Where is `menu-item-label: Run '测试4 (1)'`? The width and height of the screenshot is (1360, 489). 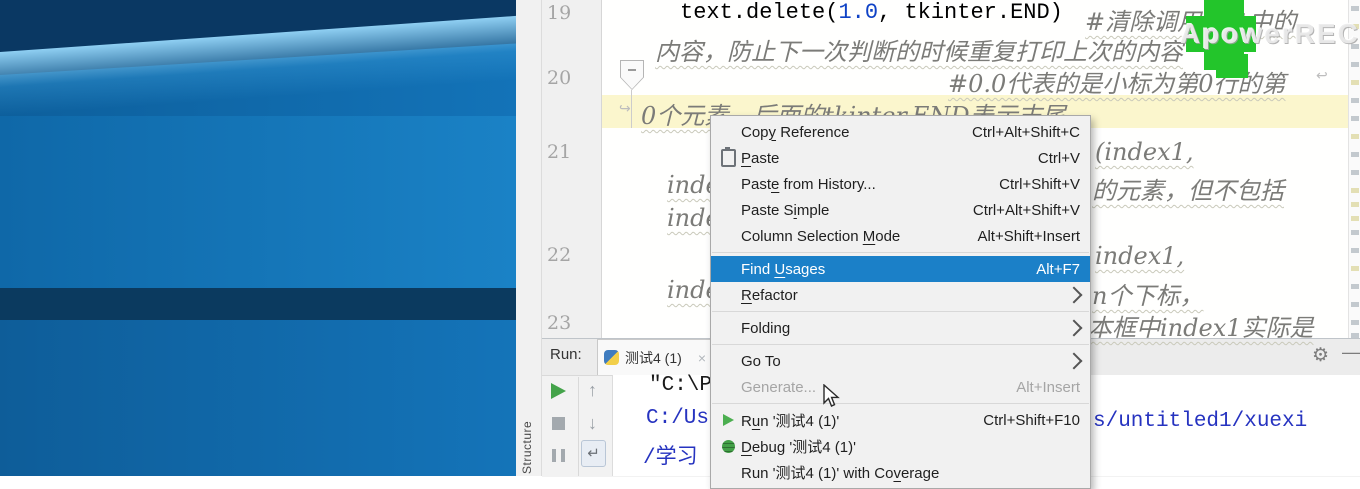
menu-item-label: Run '测试4 (1)' is located at coordinates (790, 421).